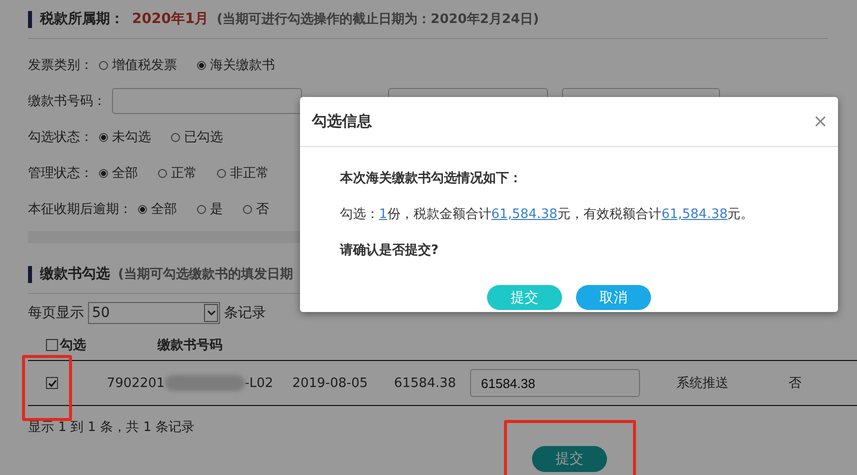  What do you see at coordinates (82, 19) in the screenshot?
I see `period-label: 税款所属期：` at bounding box center [82, 19].